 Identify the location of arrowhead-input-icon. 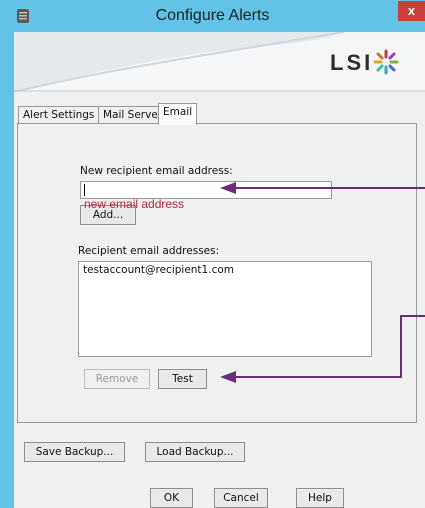
(228, 188).